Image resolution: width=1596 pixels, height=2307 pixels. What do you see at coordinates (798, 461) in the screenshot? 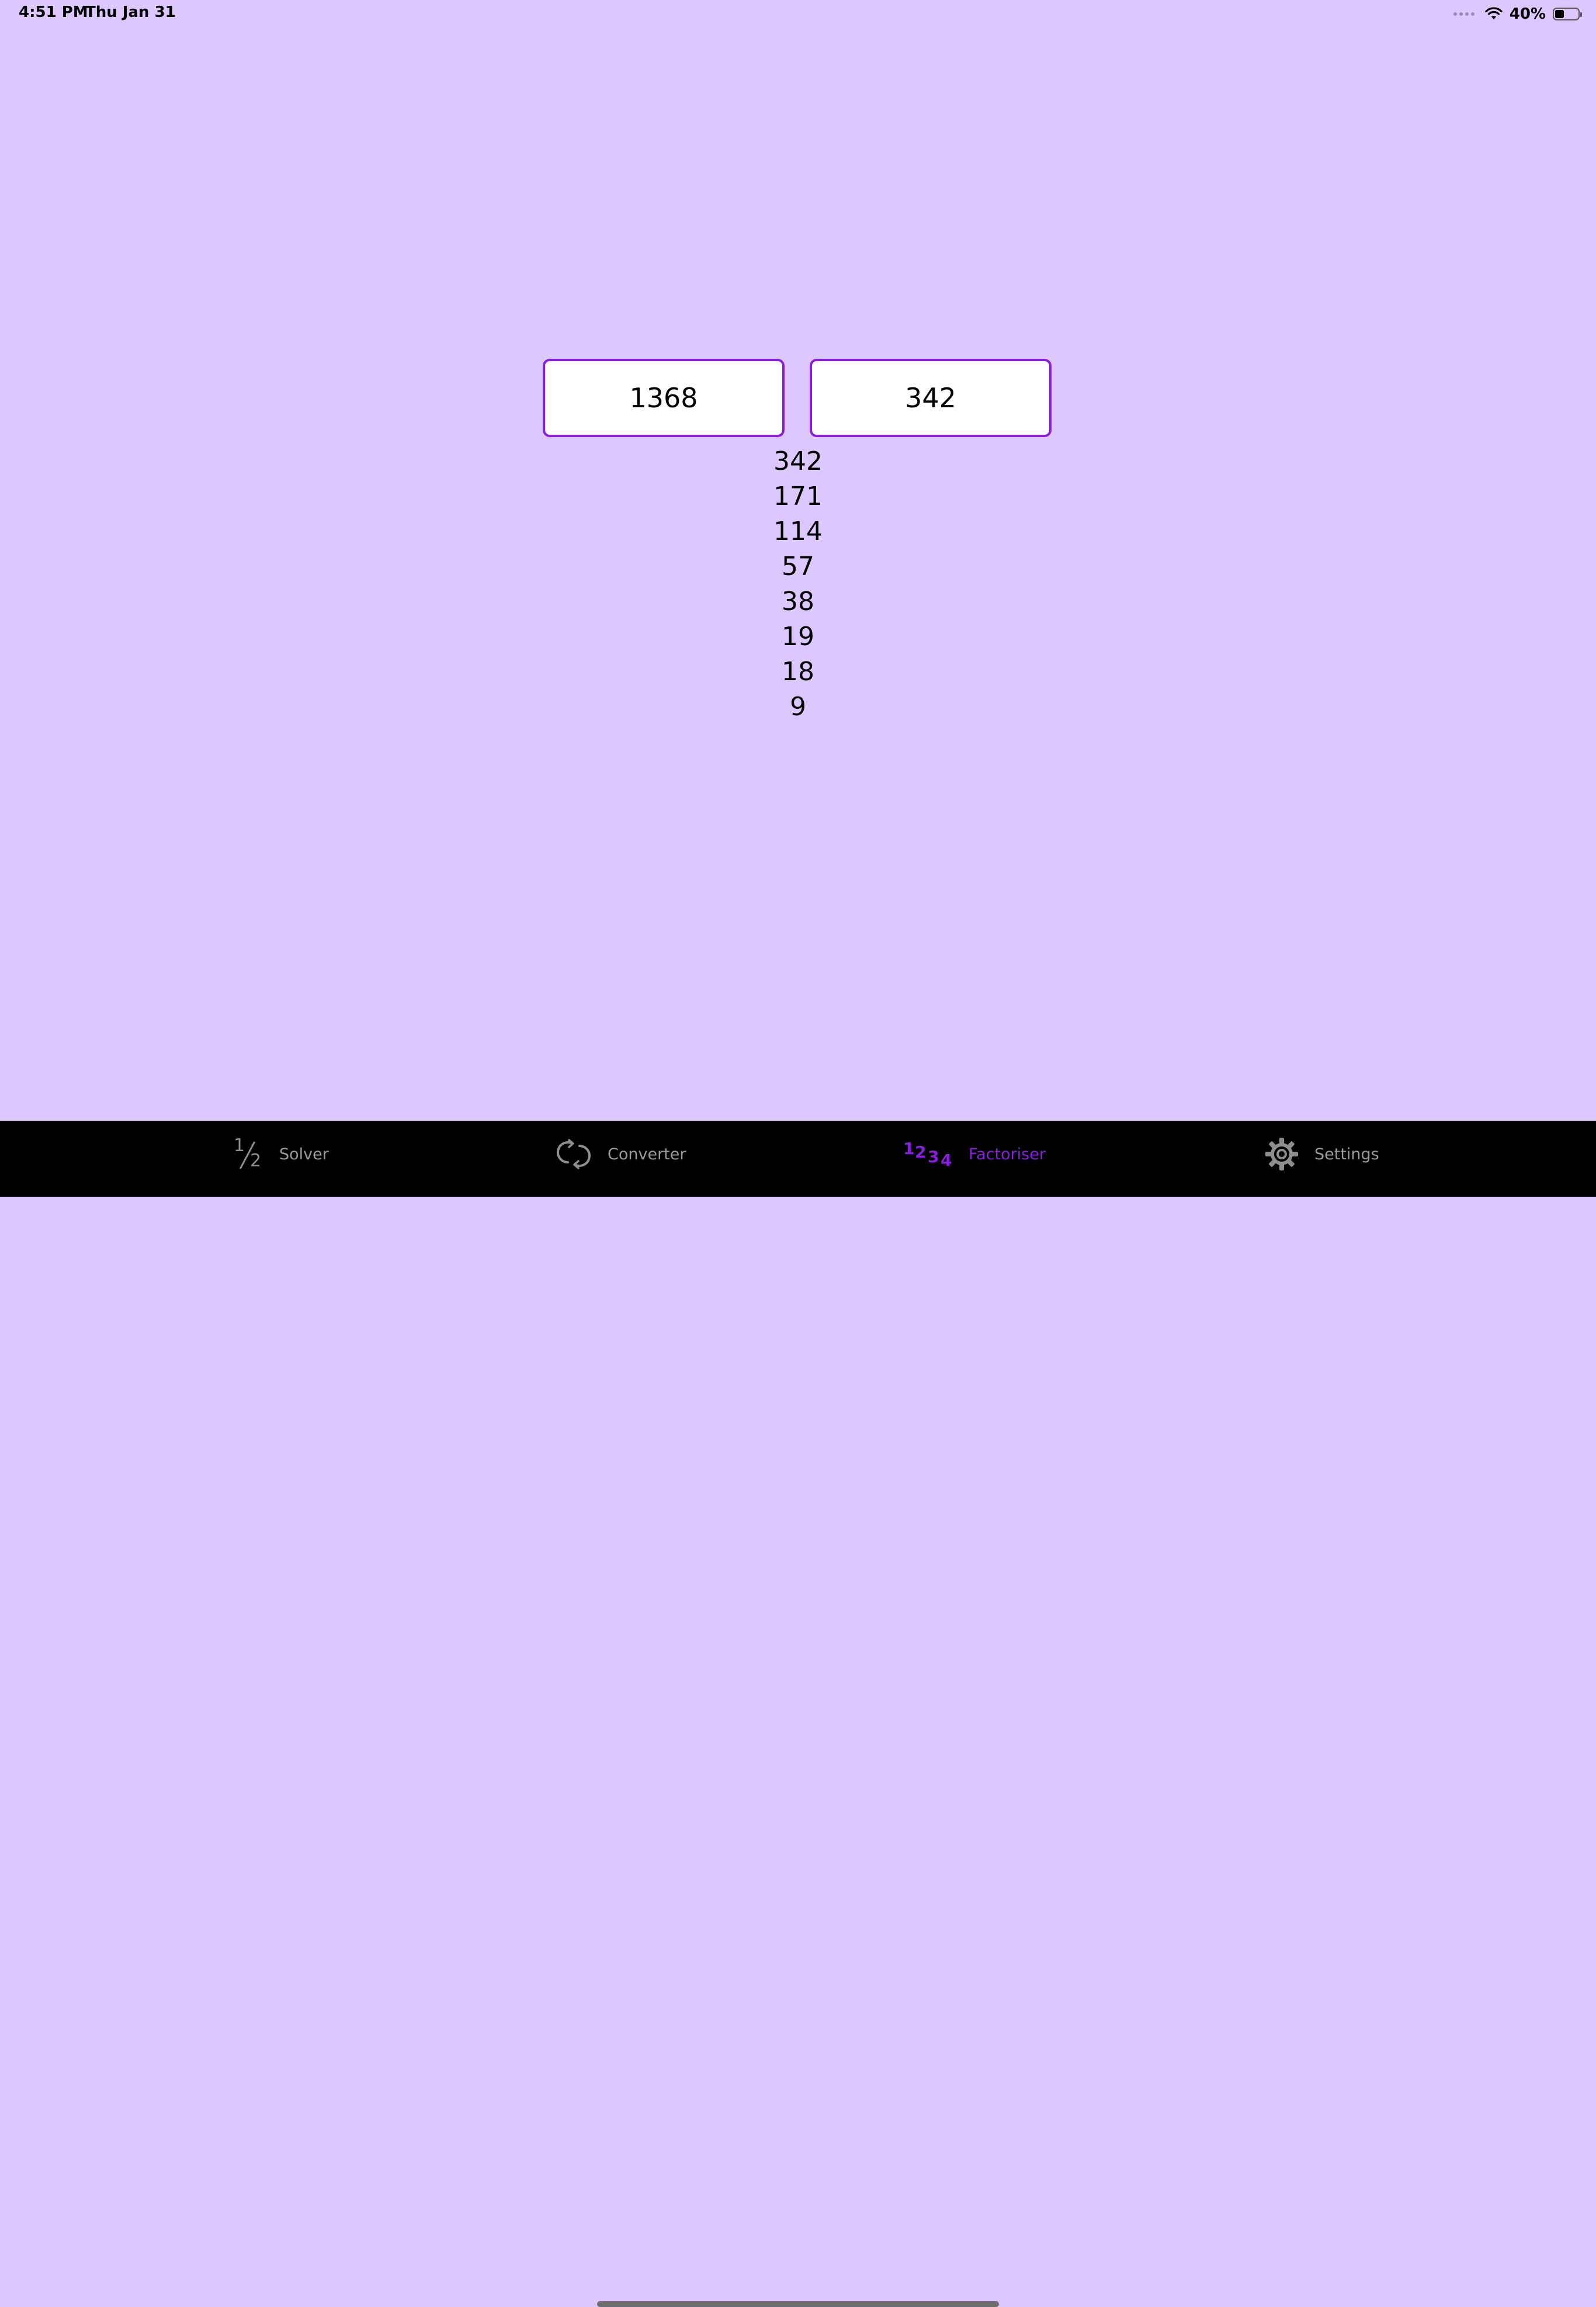
I see `list-item: 342` at bounding box center [798, 461].